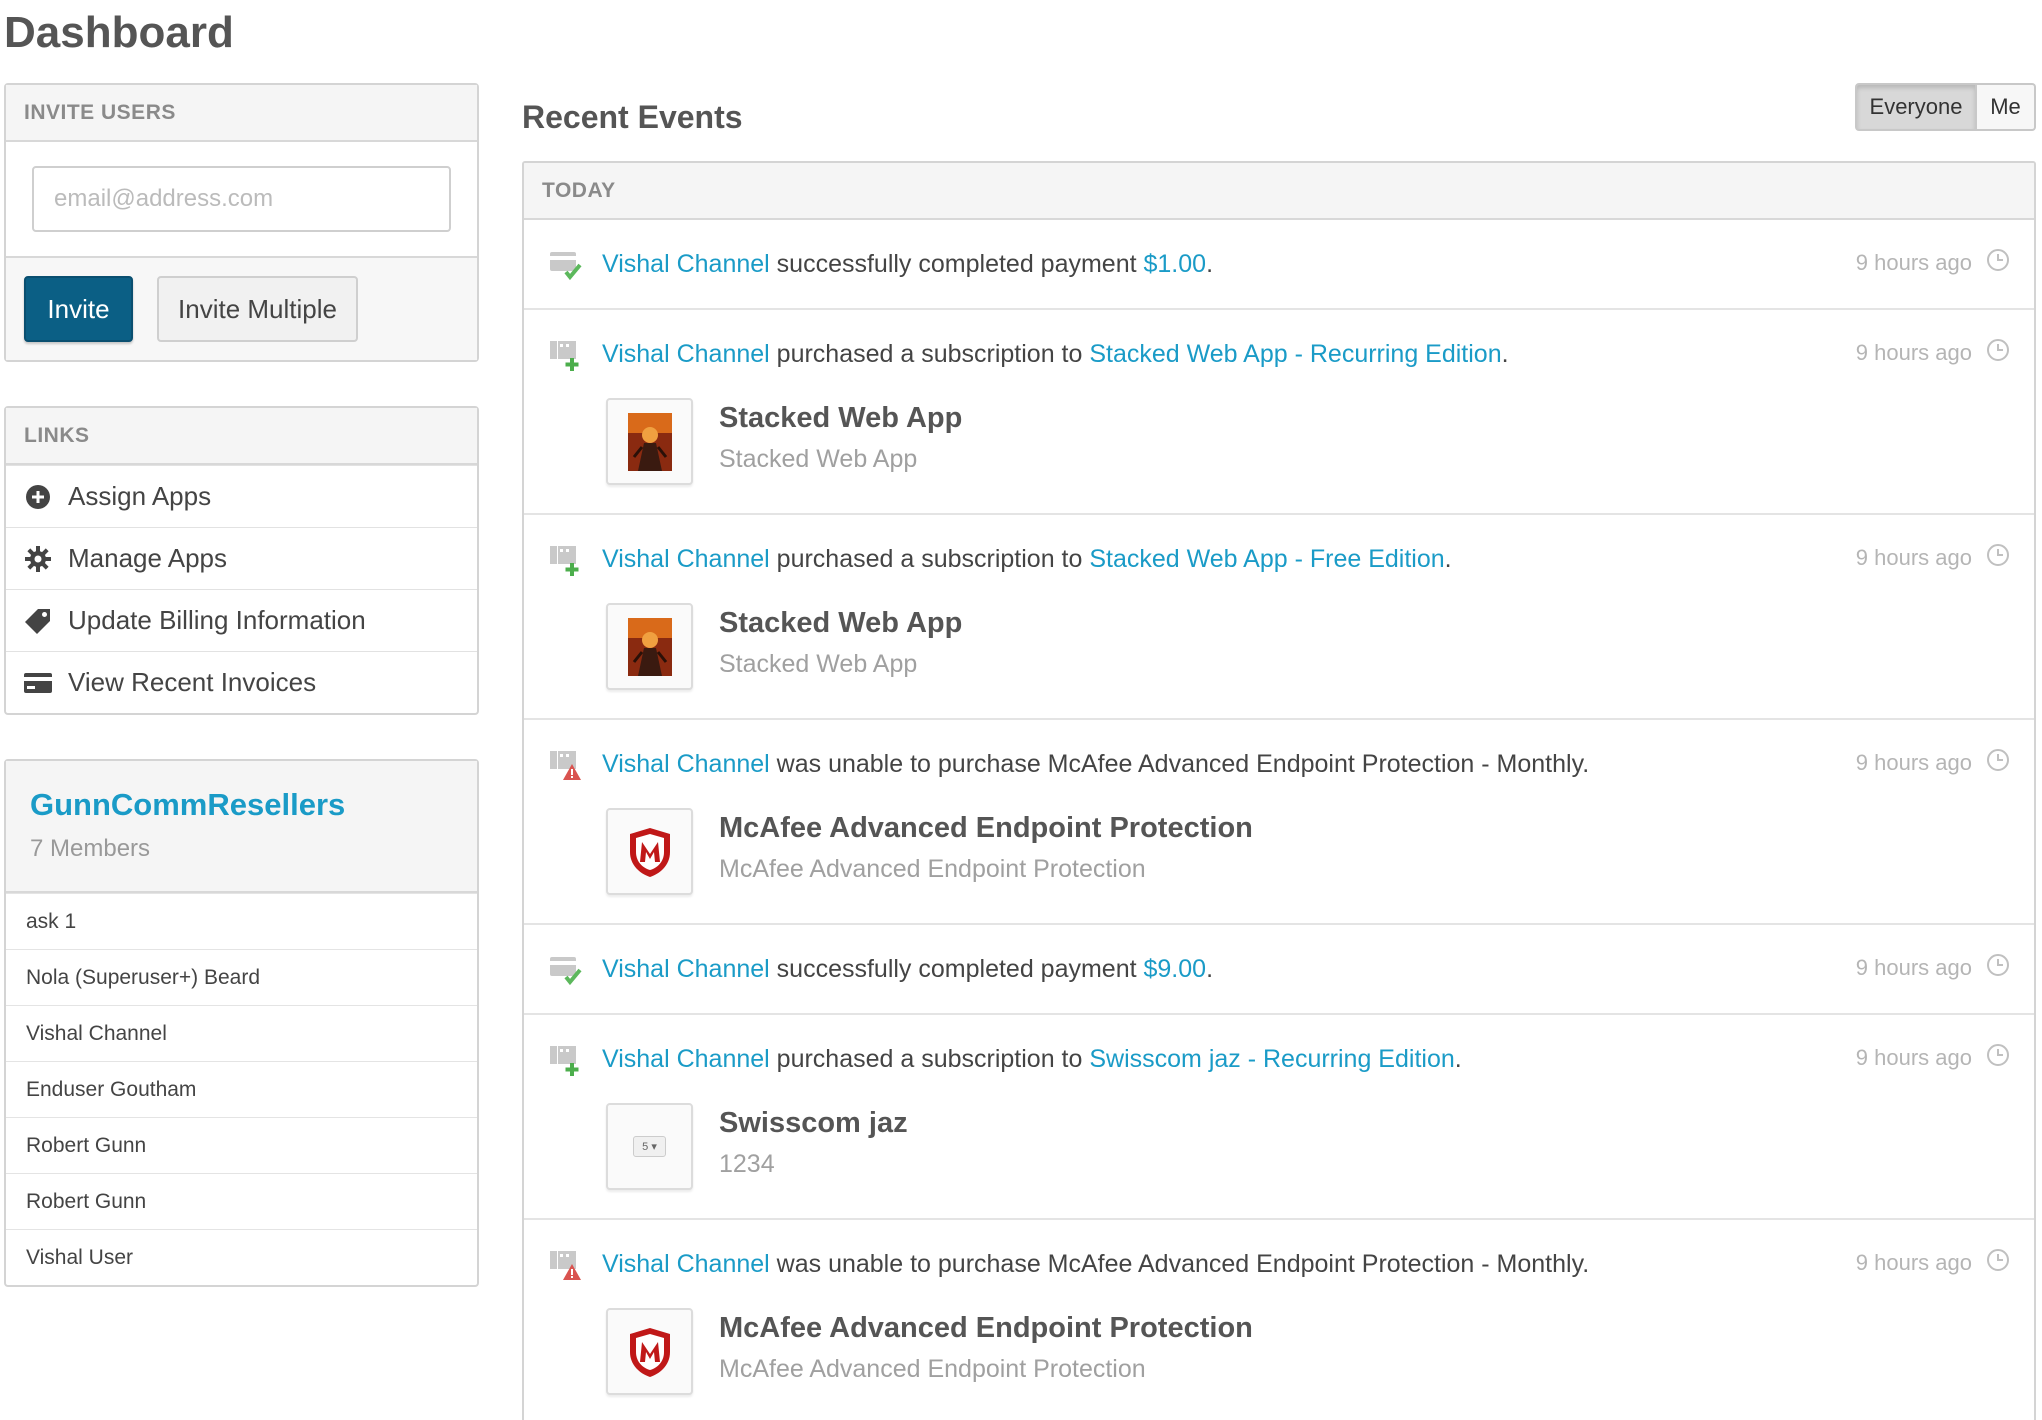 Image resolution: width=2042 pixels, height=1420 pixels. I want to click on invite-users-heading: INVITE USERS, so click(241, 113).